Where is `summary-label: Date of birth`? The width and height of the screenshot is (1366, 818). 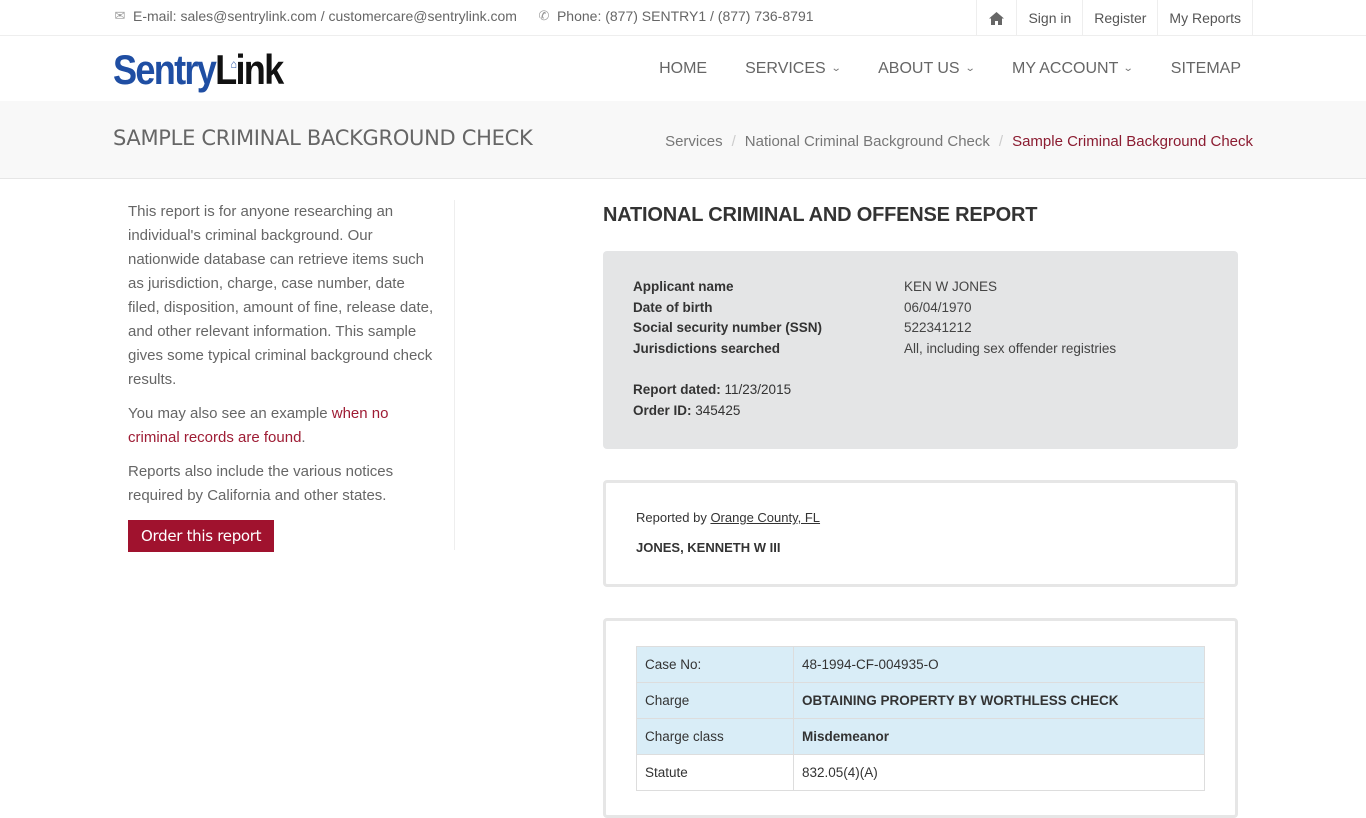 summary-label: Date of birth is located at coordinates (673, 307).